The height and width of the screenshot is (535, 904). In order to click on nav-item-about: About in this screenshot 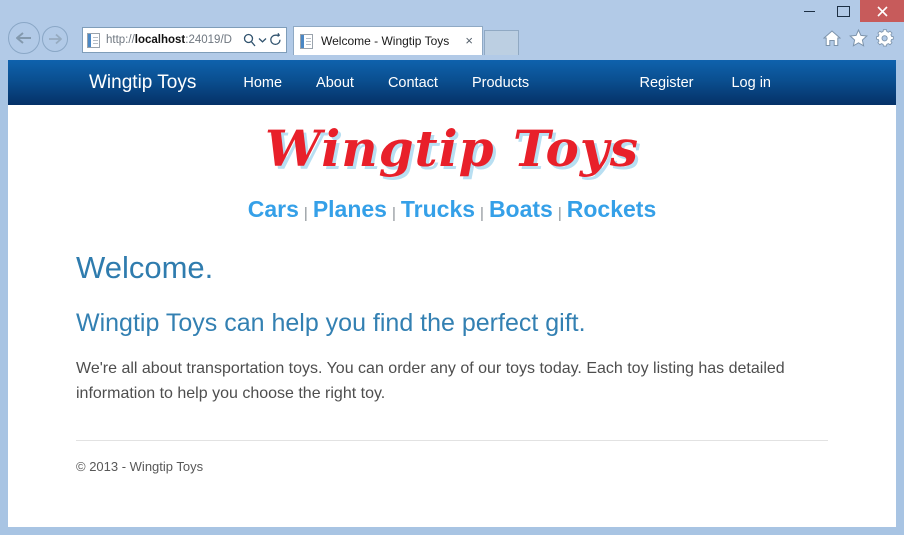, I will do `click(335, 83)`.